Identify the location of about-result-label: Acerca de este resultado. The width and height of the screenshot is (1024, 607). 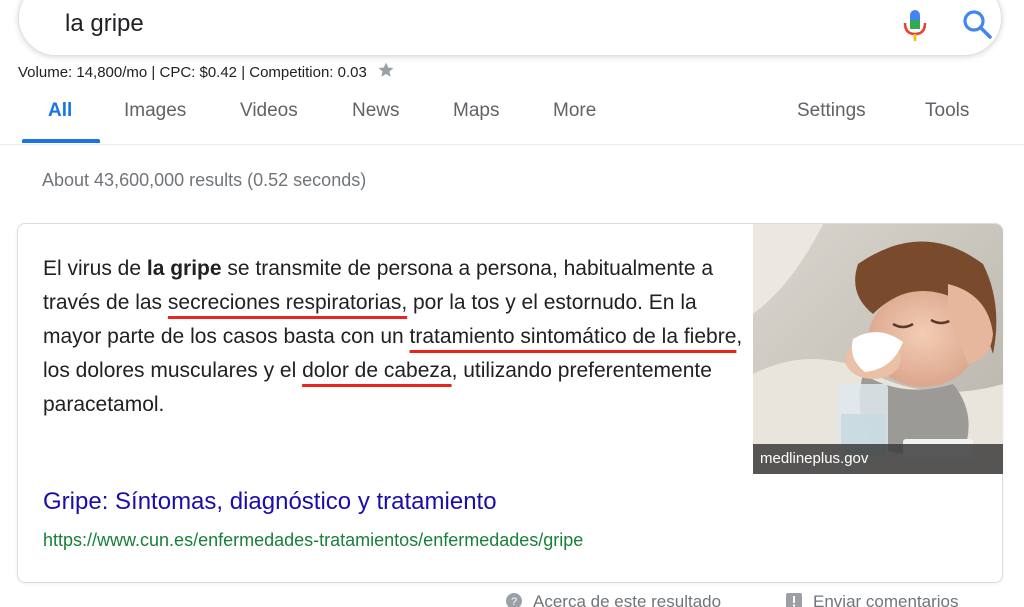
(627, 599).